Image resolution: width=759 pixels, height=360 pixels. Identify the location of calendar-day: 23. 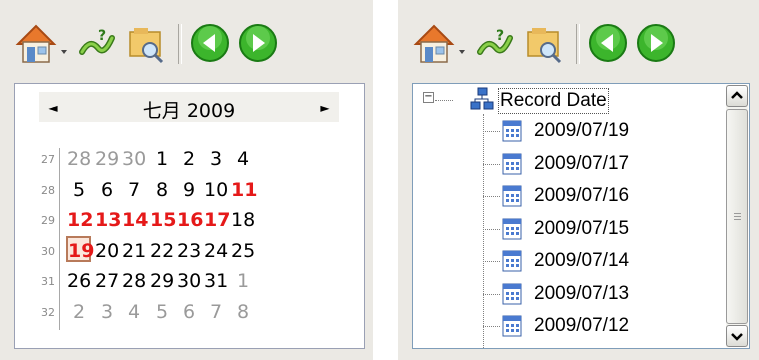
(189, 251).